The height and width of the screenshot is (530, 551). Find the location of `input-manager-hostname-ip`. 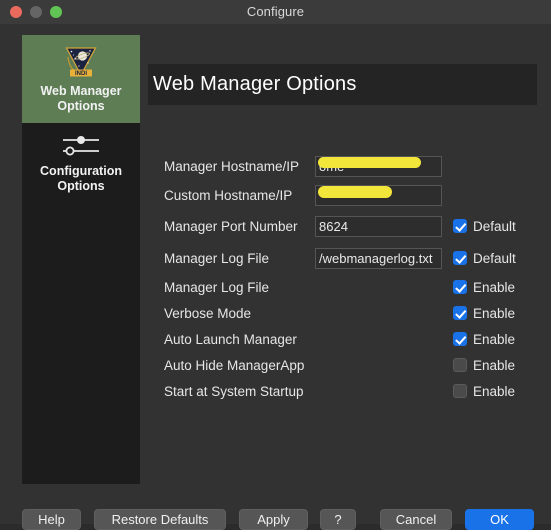

input-manager-hostname-ip is located at coordinates (378, 166).